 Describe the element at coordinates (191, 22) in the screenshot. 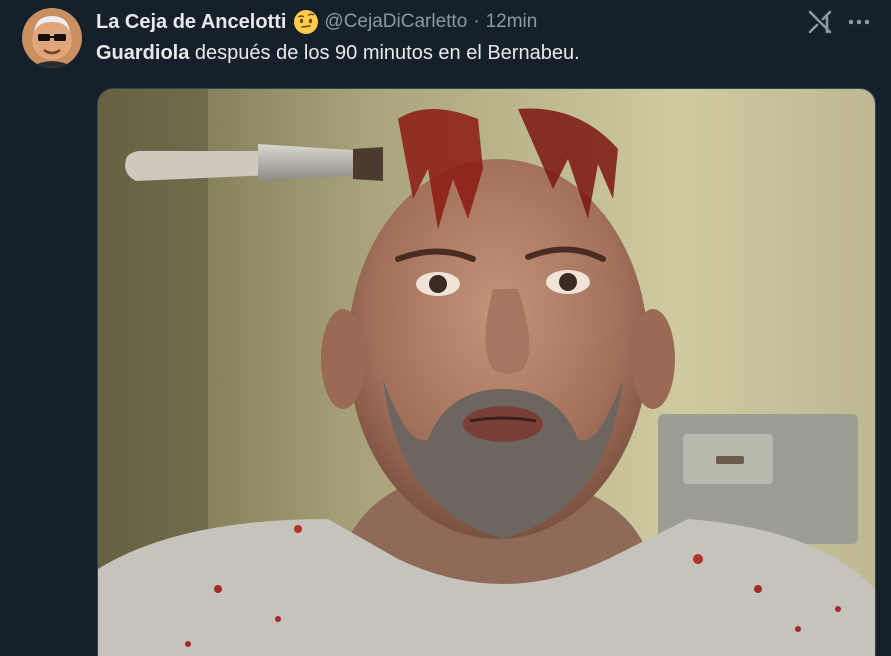

I see `display-name: La Ceja de Ancelotti` at that location.